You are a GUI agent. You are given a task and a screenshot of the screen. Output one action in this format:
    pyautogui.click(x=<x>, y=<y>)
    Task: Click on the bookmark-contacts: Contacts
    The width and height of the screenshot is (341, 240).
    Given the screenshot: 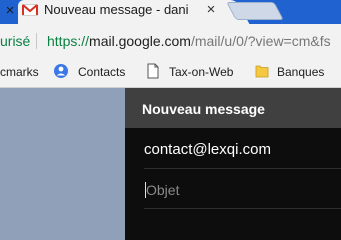 What is the action you would take?
    pyautogui.click(x=101, y=72)
    